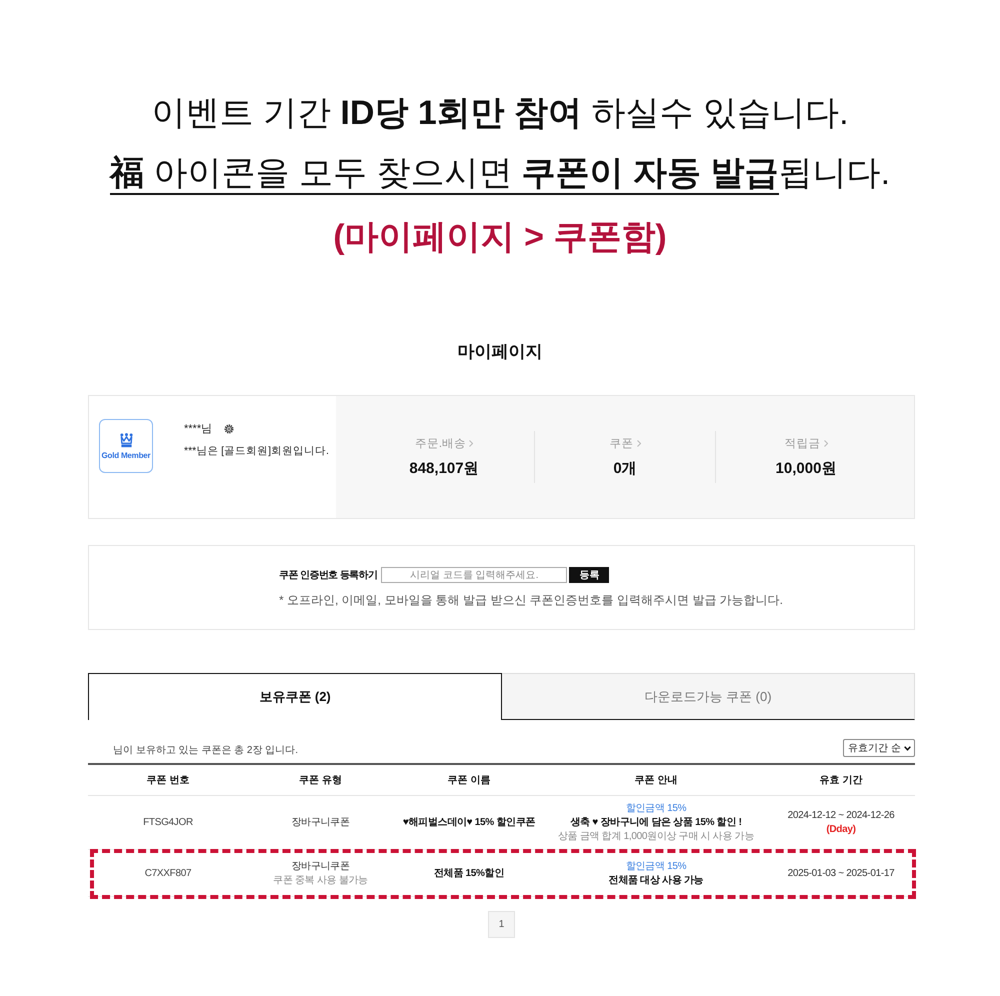  What do you see at coordinates (295, 696) in the screenshot?
I see `coupon-tab: 보유쿠폰 (2)` at bounding box center [295, 696].